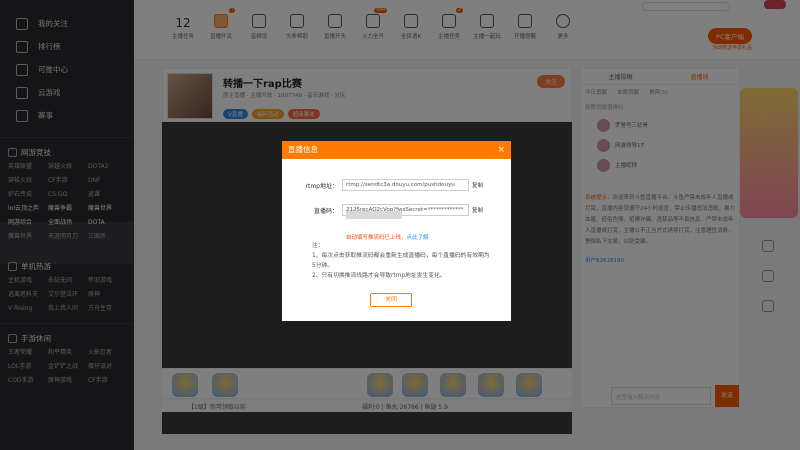 The height and width of the screenshot is (450, 800). Describe the element at coordinates (405, 185) in the screenshot. I see `rtmp-field: rtmp://sendtc3a.douyu.com/pushdouyu` at that location.